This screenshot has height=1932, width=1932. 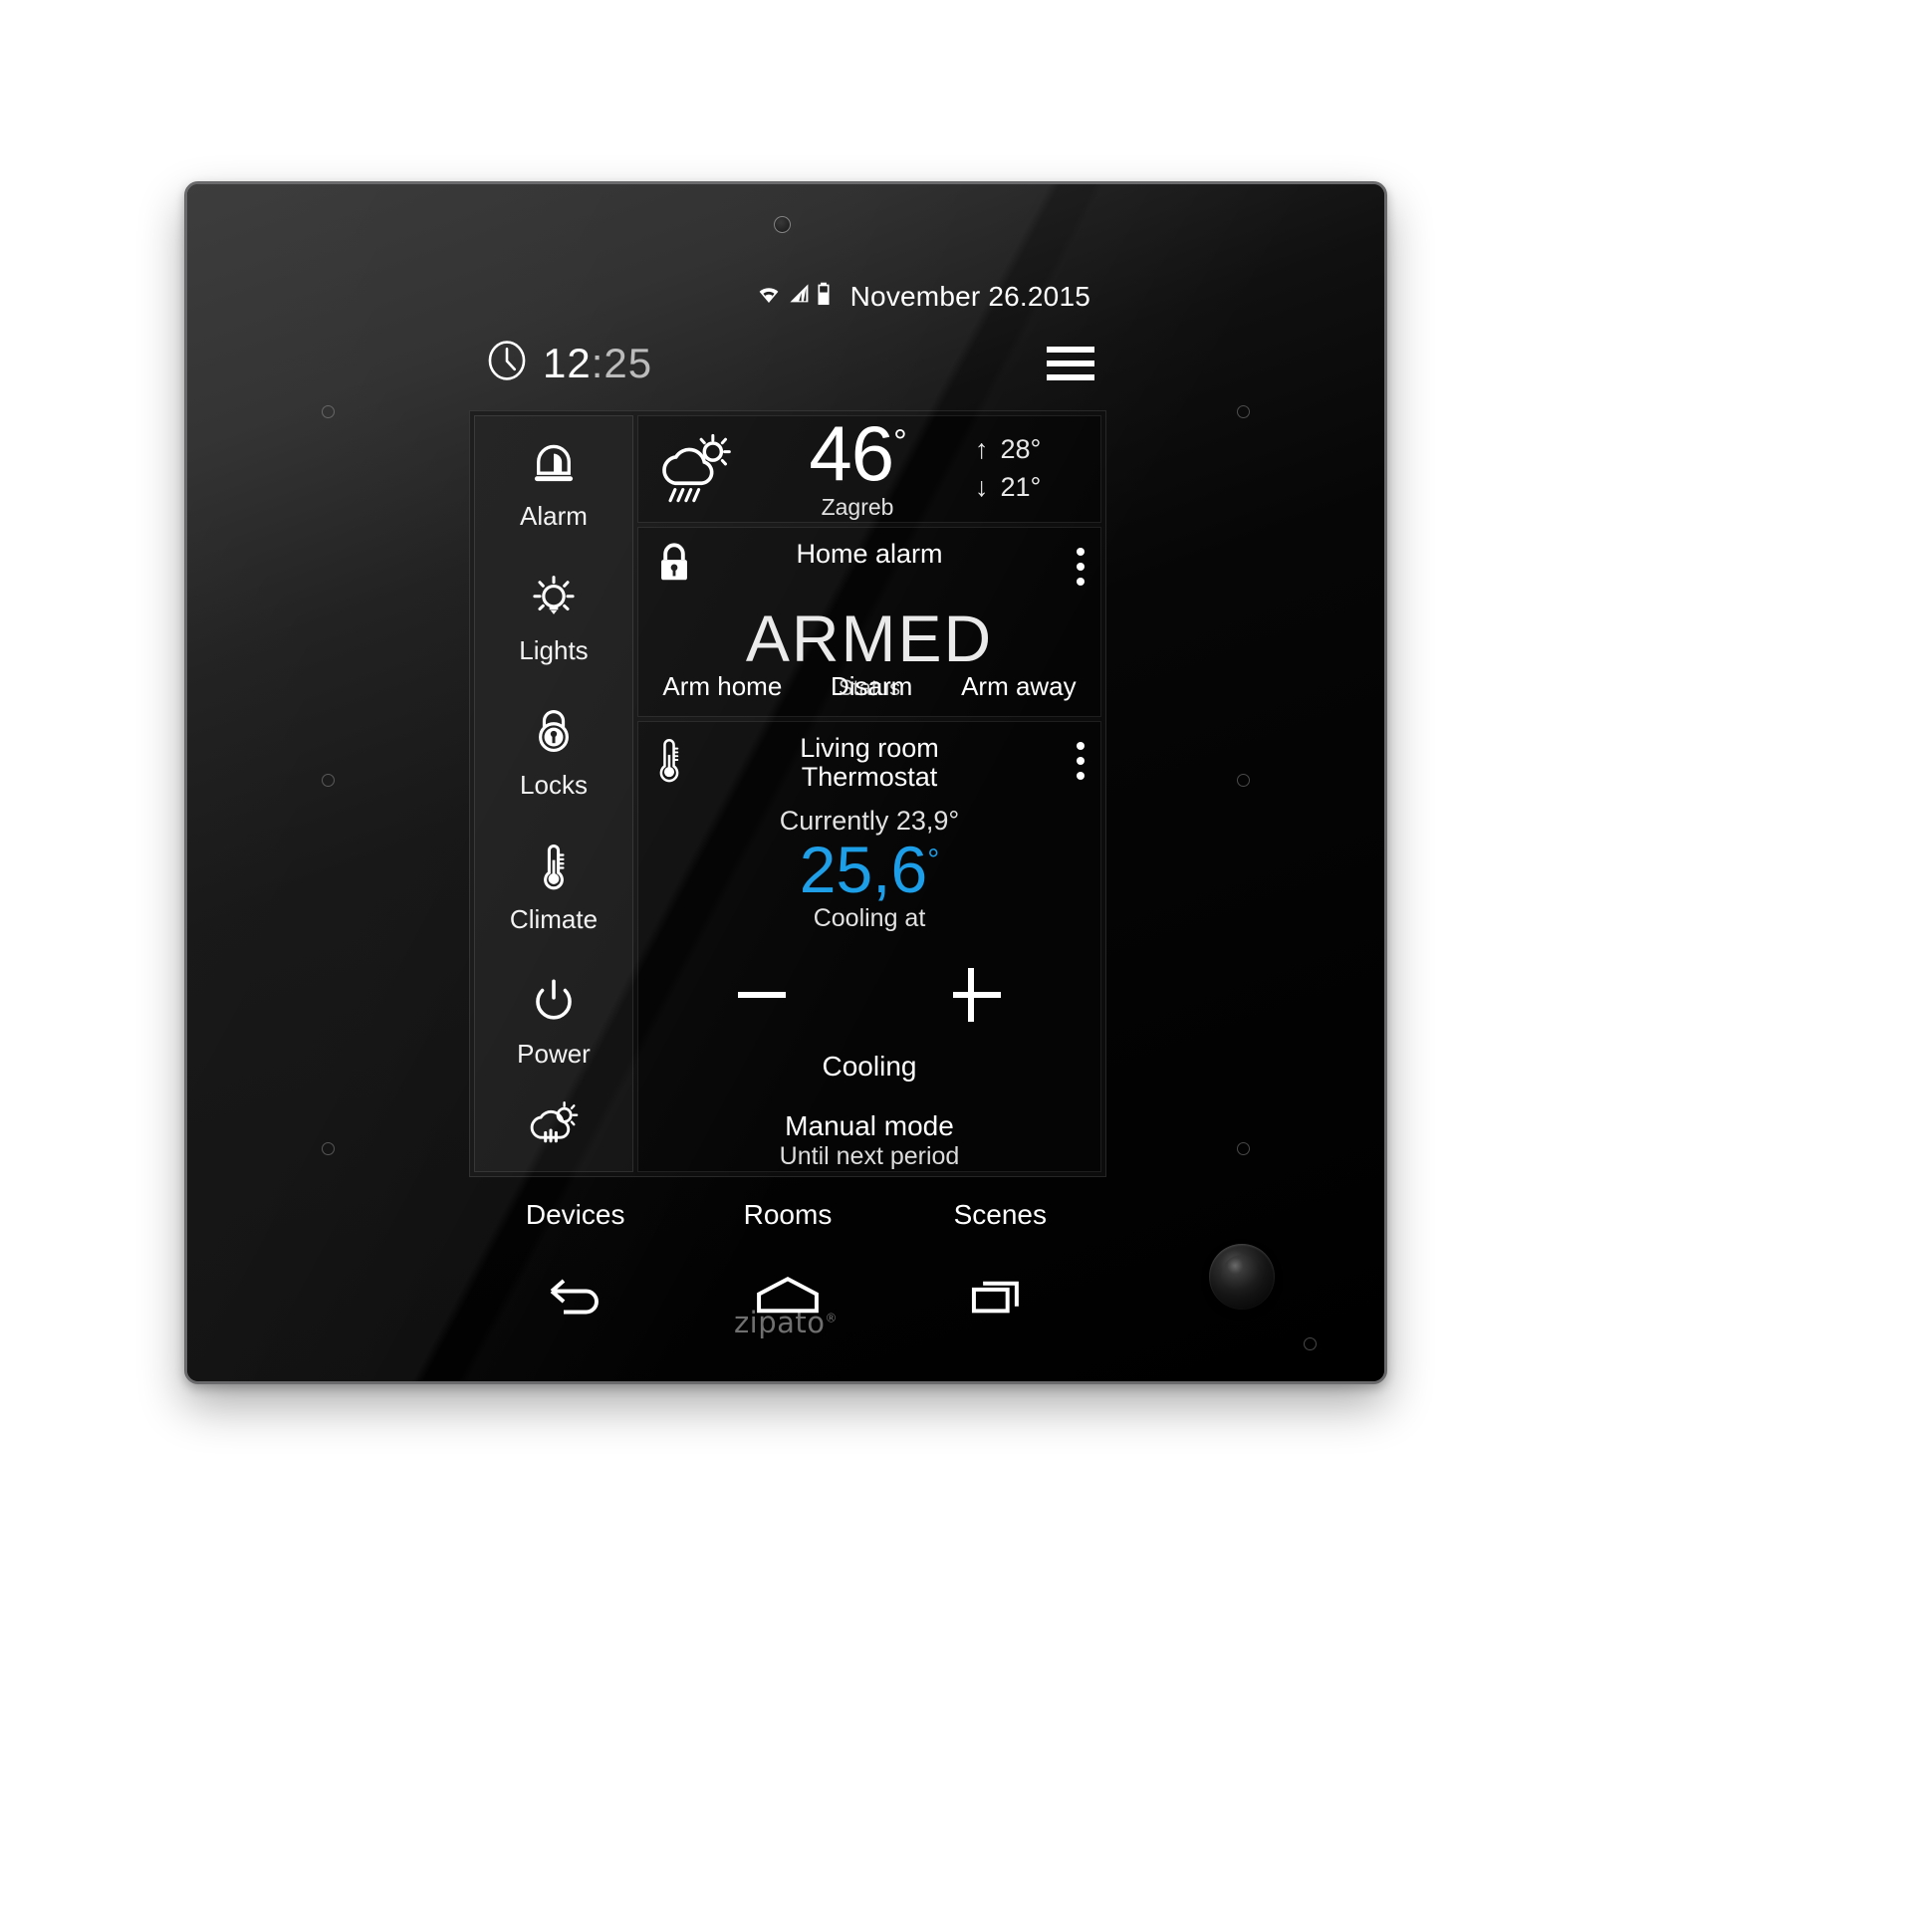 I want to click on status-bar: November 26.2015, so click(x=922, y=297).